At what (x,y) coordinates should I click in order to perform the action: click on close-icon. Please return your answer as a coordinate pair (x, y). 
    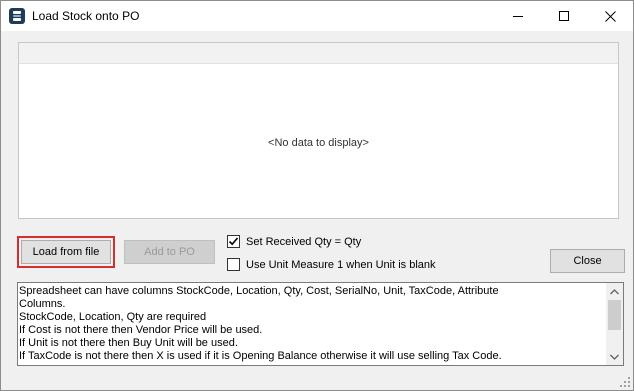
    Looking at the image, I should click on (610, 16).